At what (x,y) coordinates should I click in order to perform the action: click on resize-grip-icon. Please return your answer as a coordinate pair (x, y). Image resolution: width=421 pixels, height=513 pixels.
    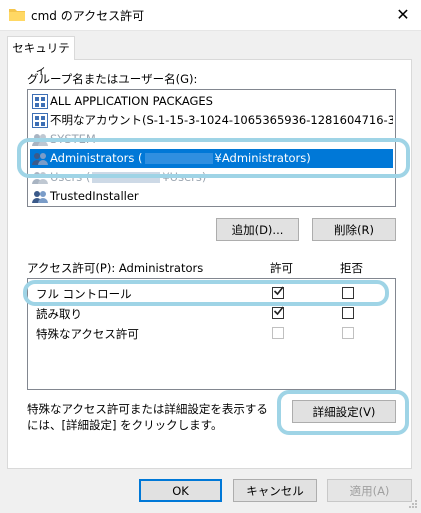
    Looking at the image, I should click on (413, 504).